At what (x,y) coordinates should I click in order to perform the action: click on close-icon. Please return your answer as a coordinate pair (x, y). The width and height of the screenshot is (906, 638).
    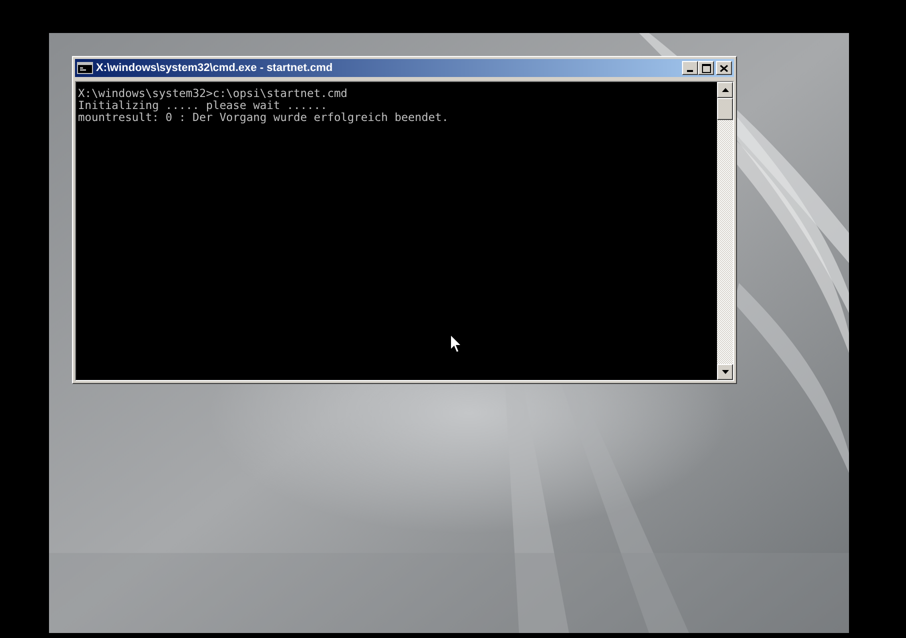
    Looking at the image, I should click on (724, 68).